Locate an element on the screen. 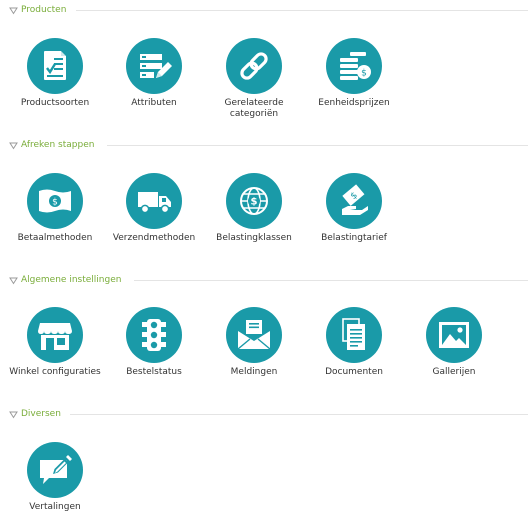  delivery-truck-icon is located at coordinates (154, 201).